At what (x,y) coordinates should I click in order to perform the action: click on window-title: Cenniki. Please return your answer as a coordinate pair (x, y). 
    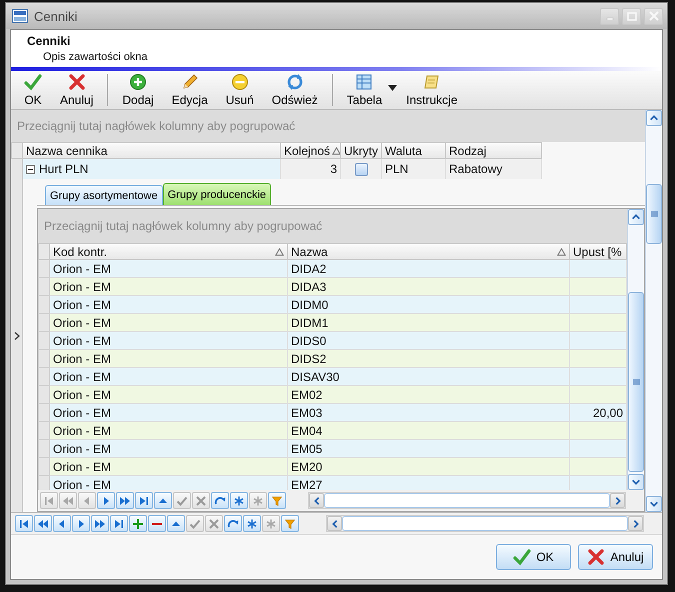
    Looking at the image, I should click on (56, 16).